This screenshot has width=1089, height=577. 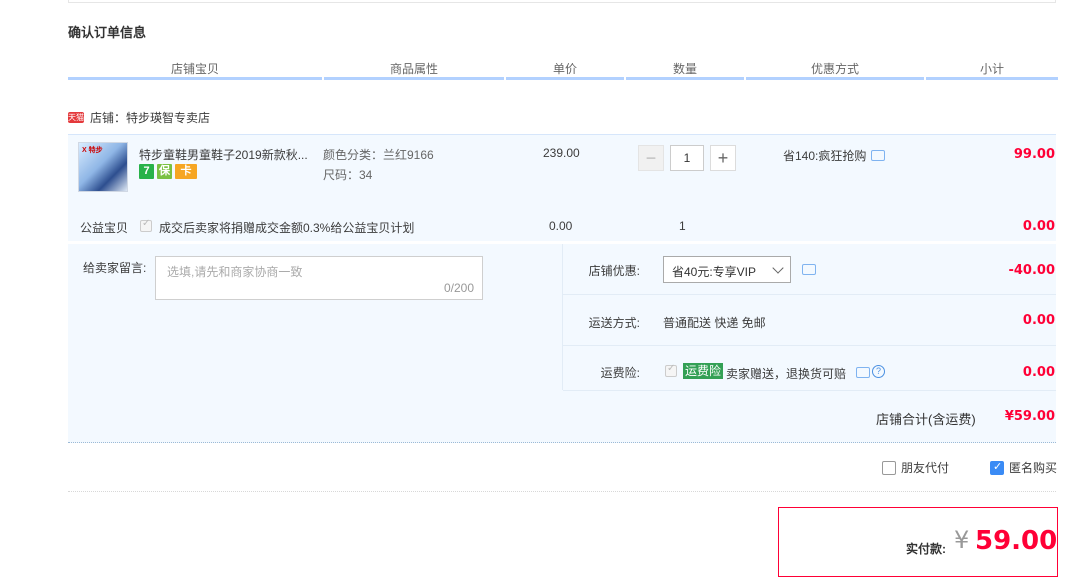 What do you see at coordinates (458, 288) in the screenshot?
I see `message-char-count: 0/200` at bounding box center [458, 288].